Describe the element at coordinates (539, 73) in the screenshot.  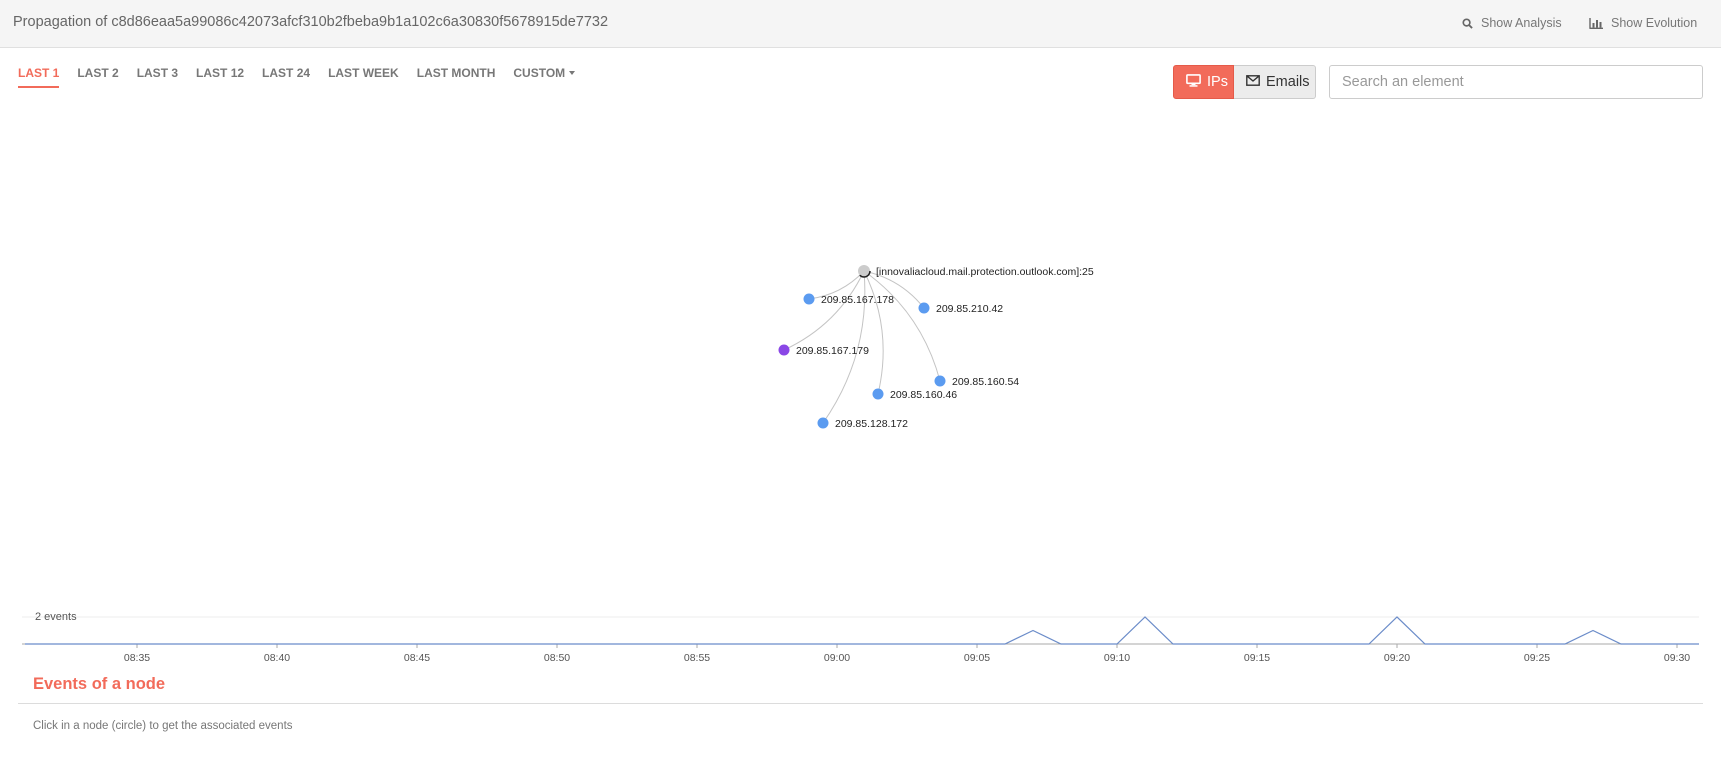
I see `tab-label: CUSTOM` at that location.